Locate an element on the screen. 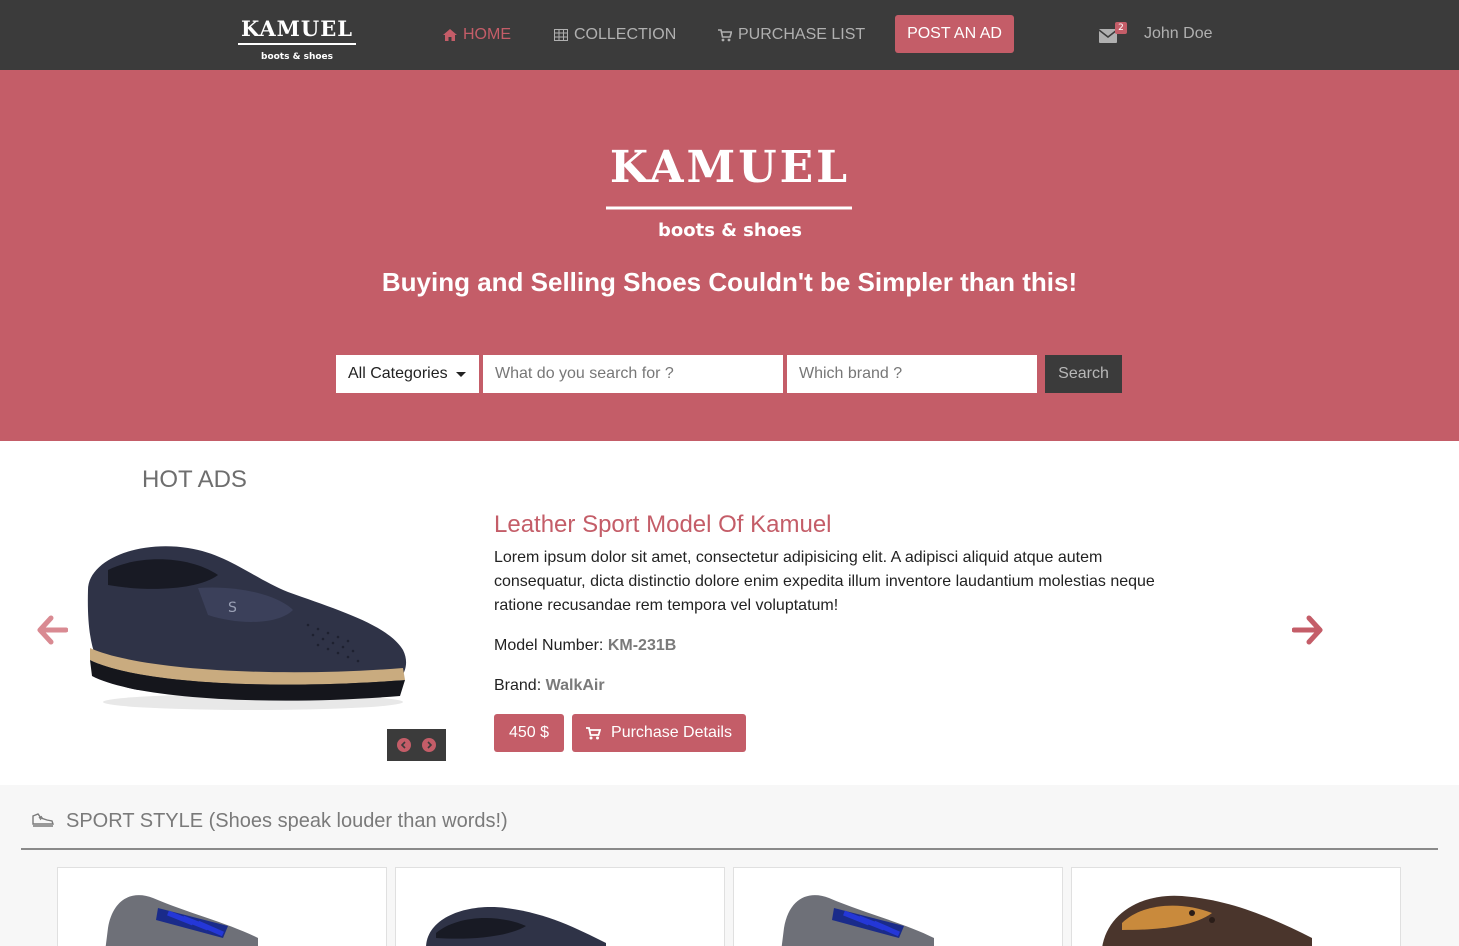 This screenshot has width=1459, height=946. product-image-loafer: S is located at coordinates (247, 628).